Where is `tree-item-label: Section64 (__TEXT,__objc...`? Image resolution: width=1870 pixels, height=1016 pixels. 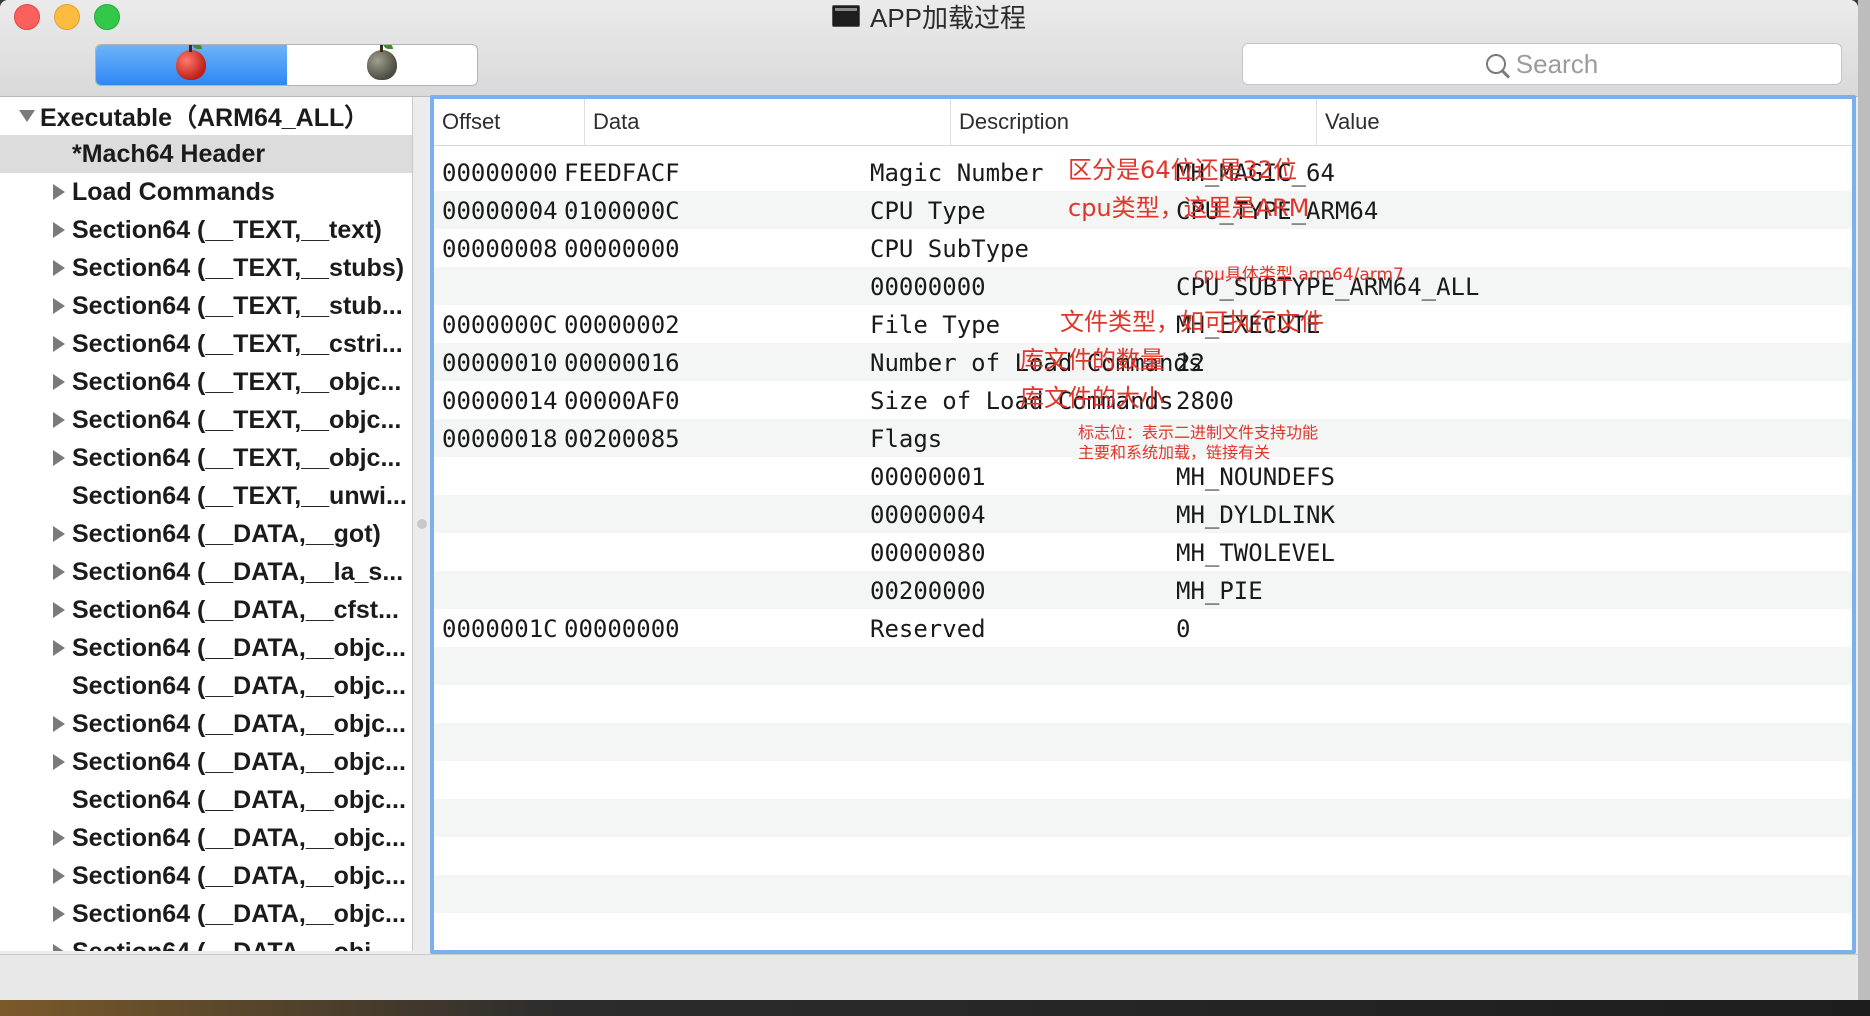
tree-item-label: Section64 (__TEXT,__objc... is located at coordinates (237, 457).